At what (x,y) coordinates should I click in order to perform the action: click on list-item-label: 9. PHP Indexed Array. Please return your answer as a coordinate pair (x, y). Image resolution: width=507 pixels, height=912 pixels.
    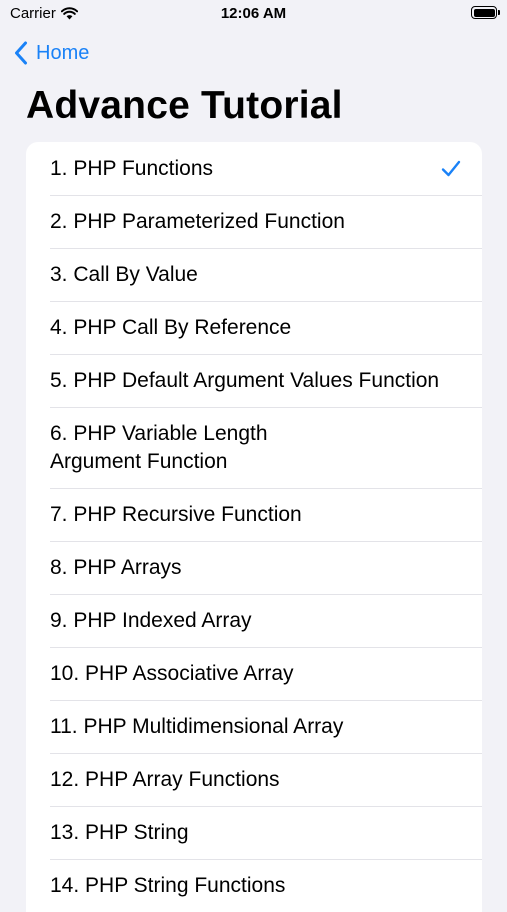
    Looking at the image, I should click on (151, 620).